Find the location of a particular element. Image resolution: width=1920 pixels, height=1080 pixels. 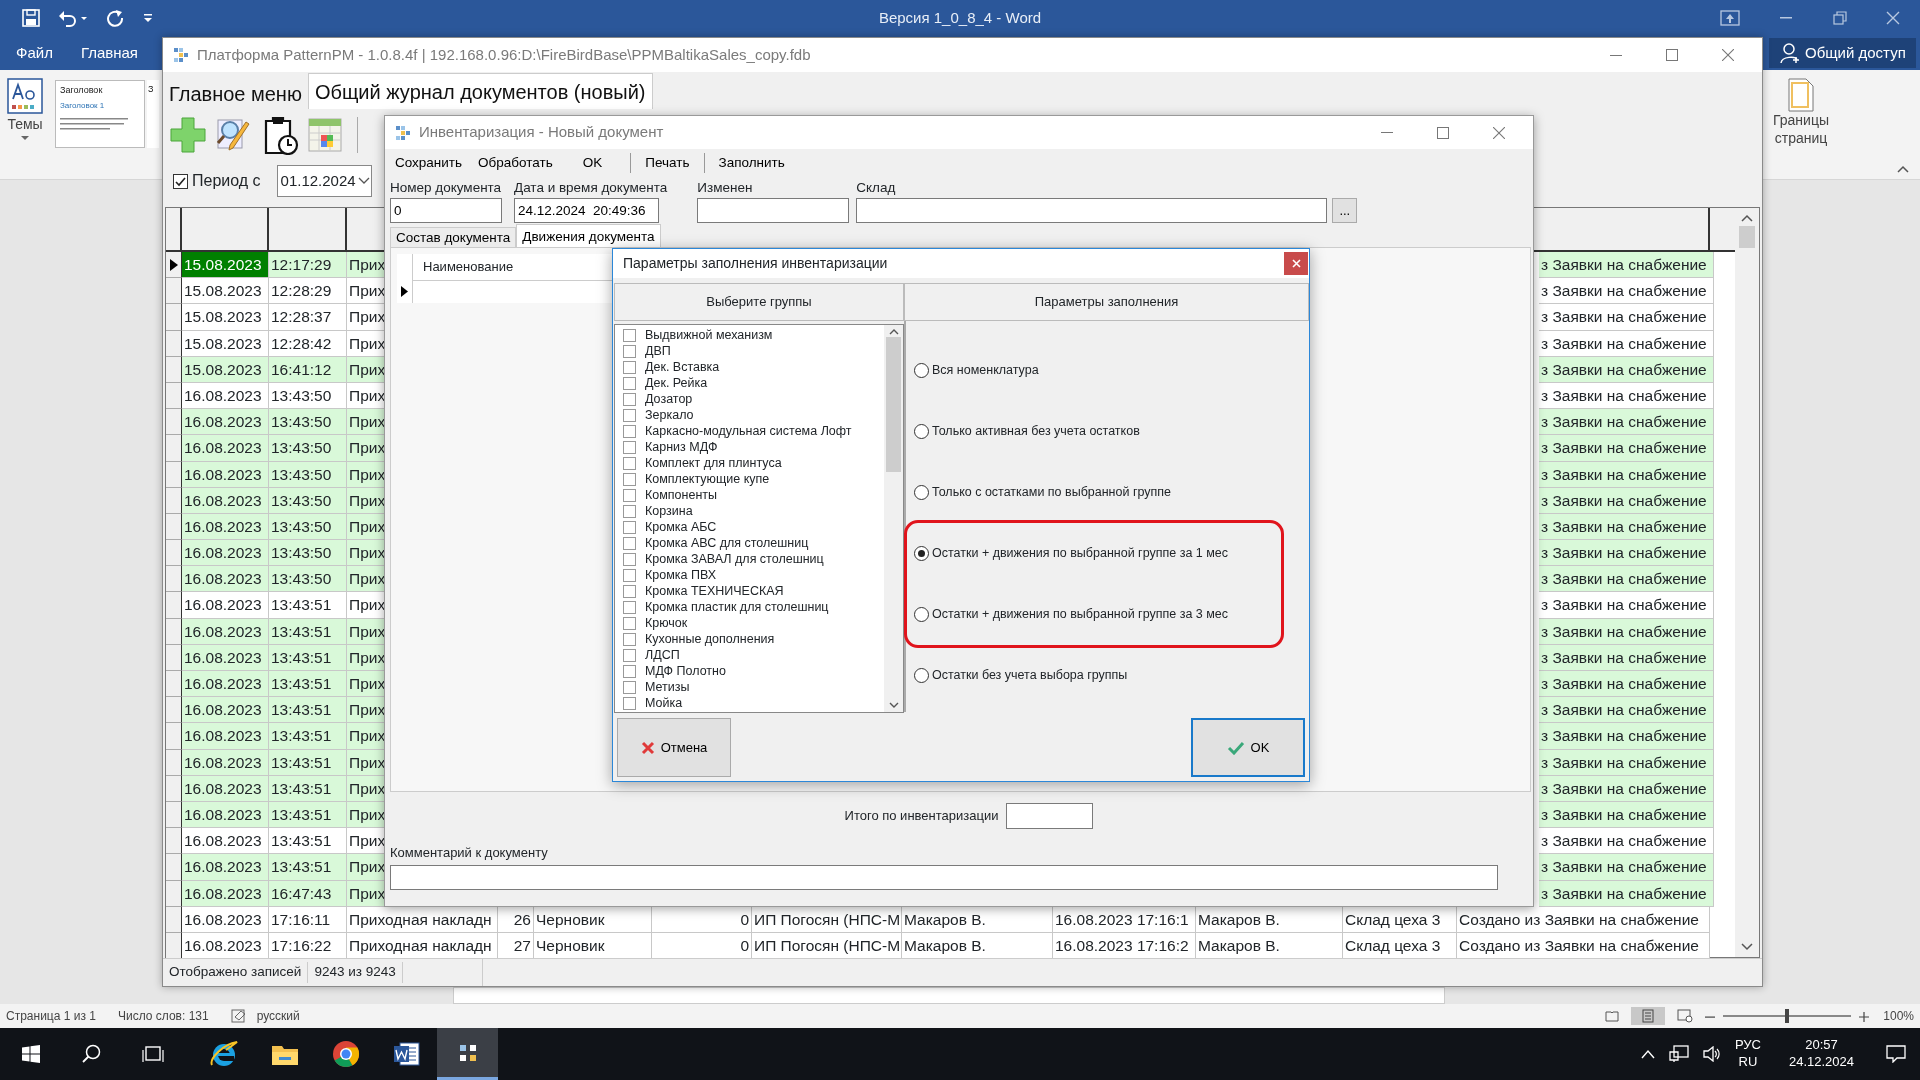

share-button: Общий доступ is located at coordinates (1842, 53).